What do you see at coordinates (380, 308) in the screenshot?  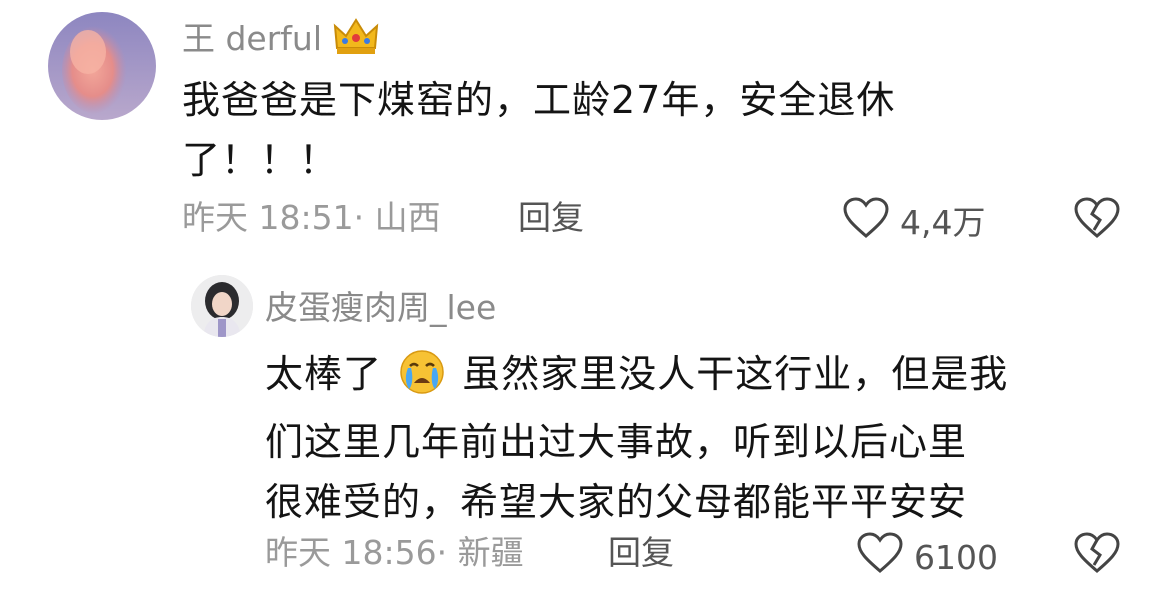 I see `username: 皮蛋瘦肉周_lee` at bounding box center [380, 308].